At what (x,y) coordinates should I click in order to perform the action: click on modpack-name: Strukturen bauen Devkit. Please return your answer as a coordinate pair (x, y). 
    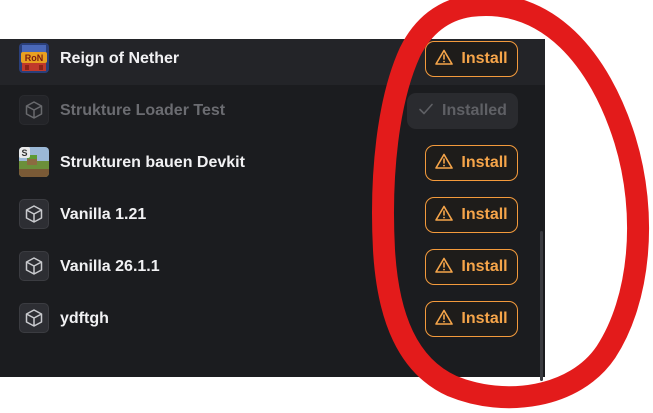
    Looking at the image, I should click on (152, 162).